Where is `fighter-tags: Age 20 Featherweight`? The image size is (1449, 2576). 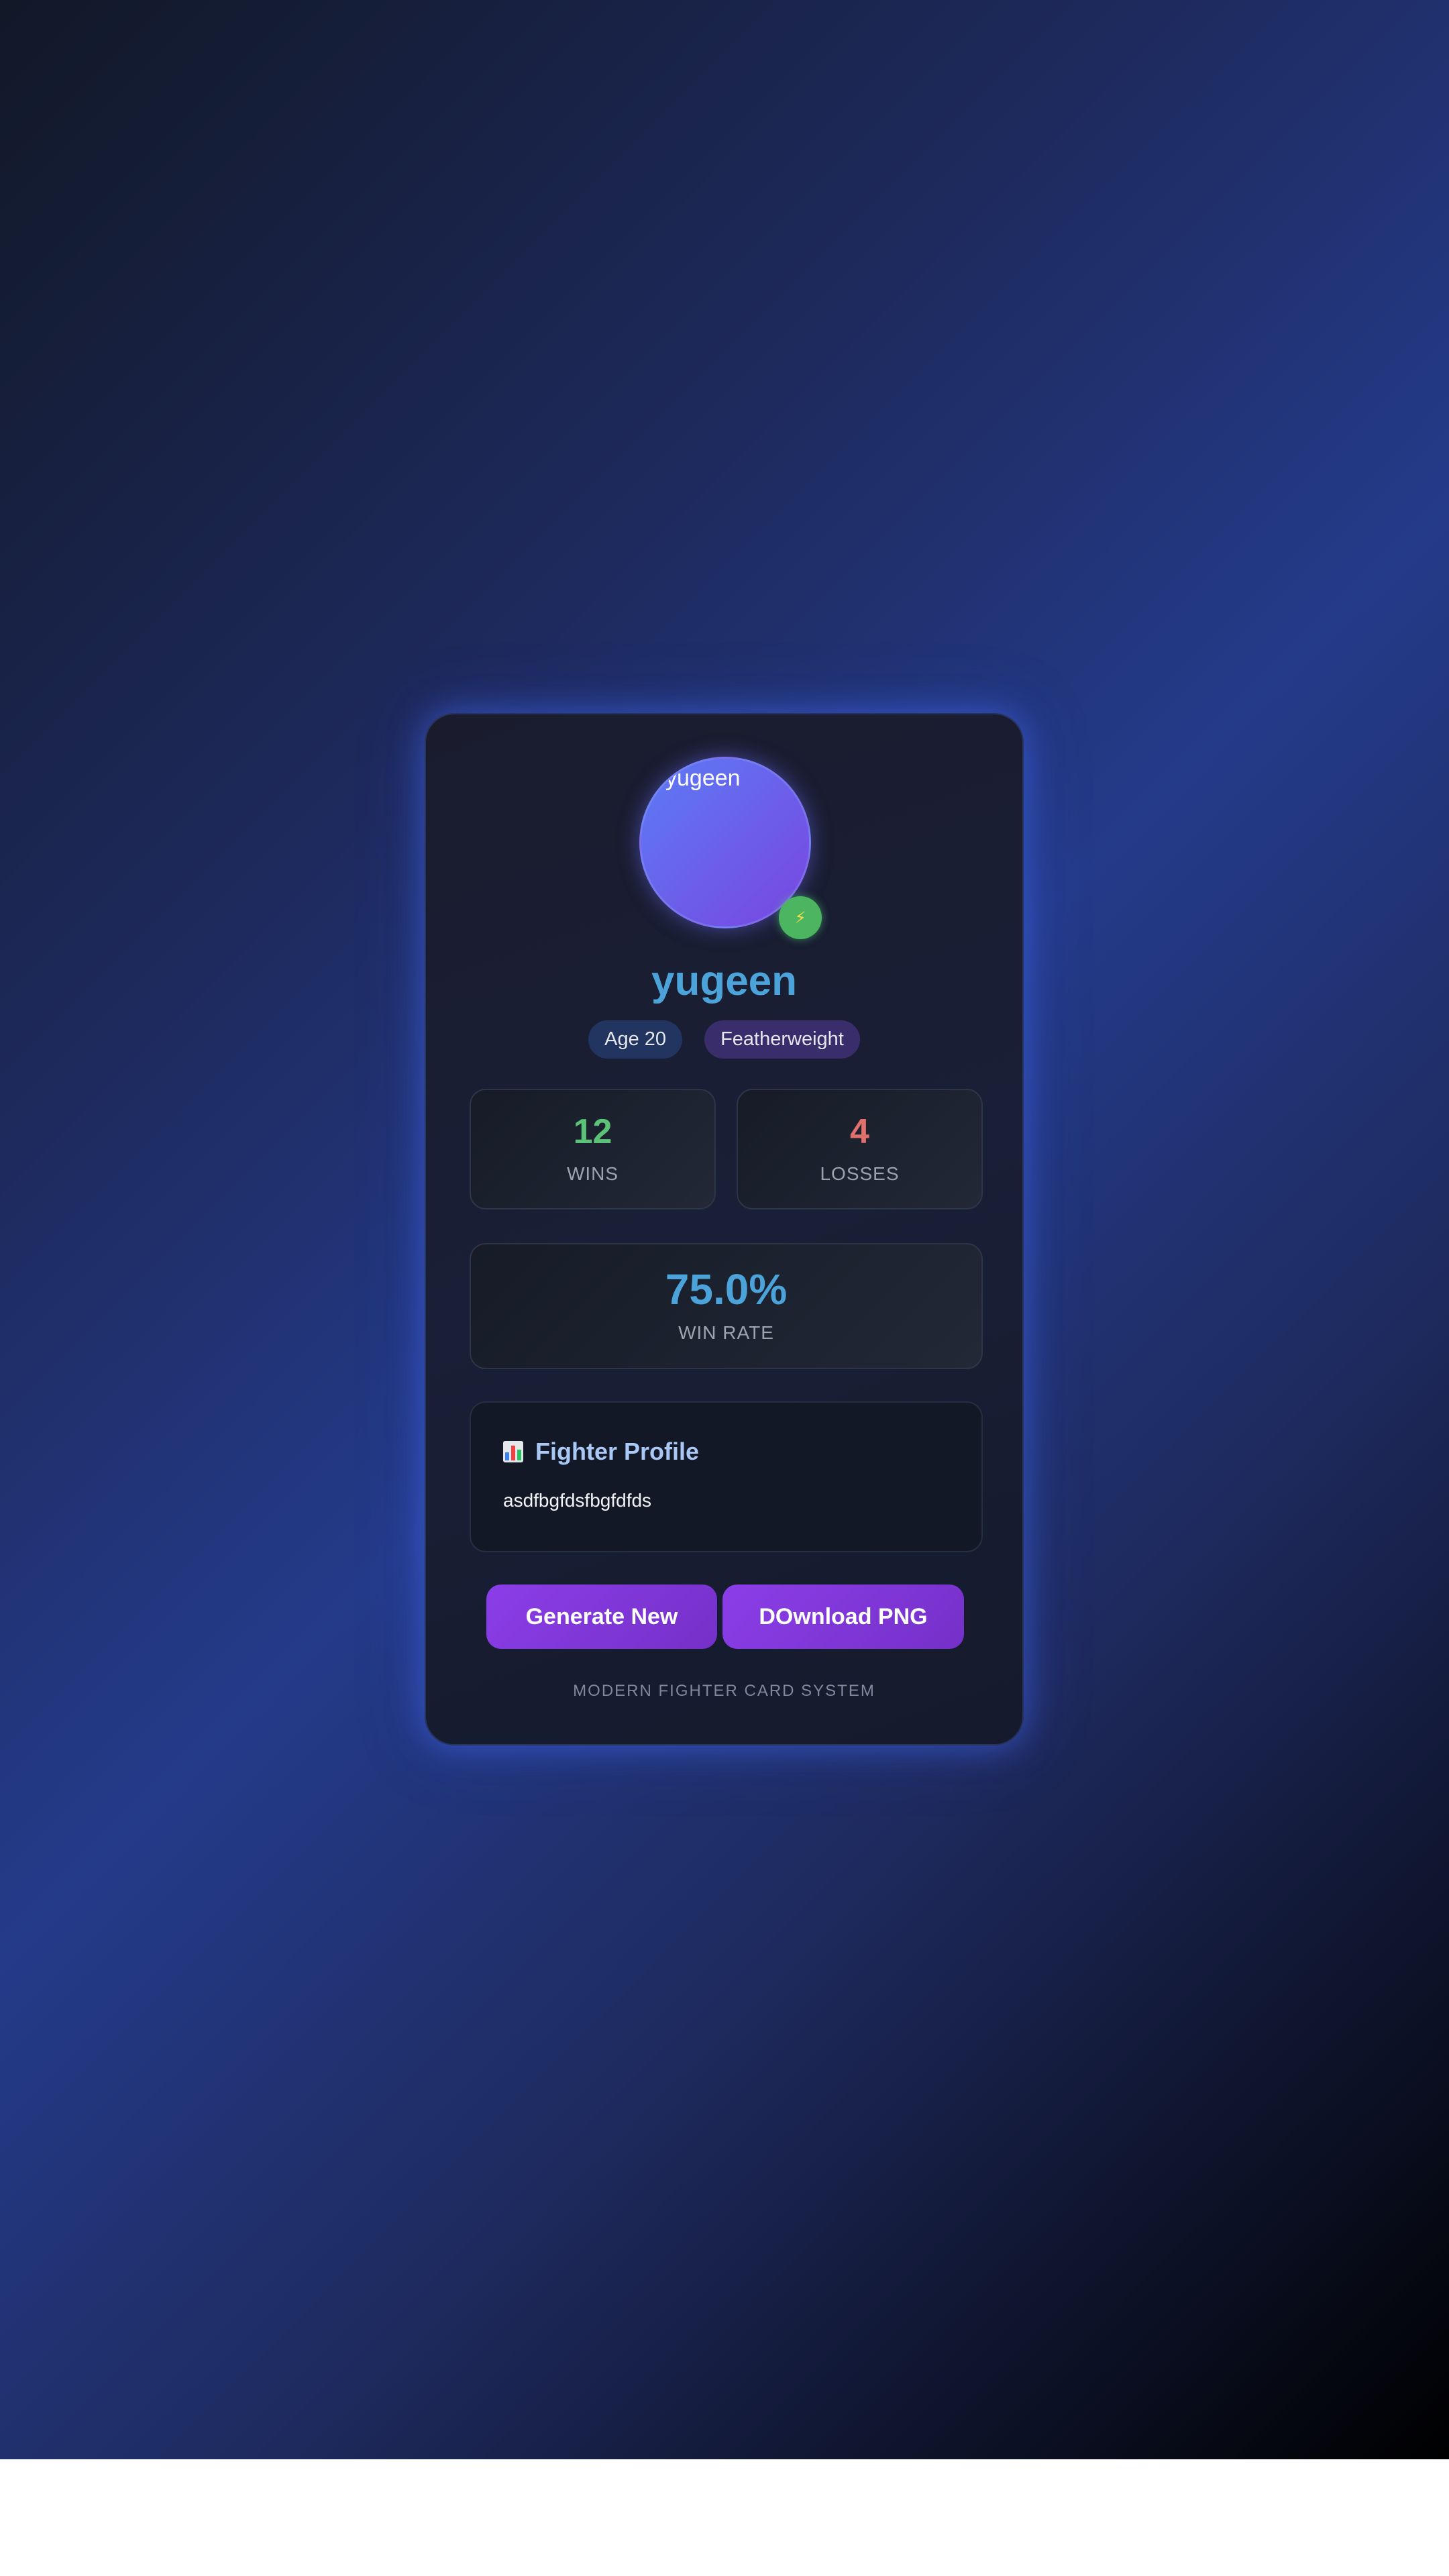 fighter-tags: Age 20 Featherweight is located at coordinates (724, 1039).